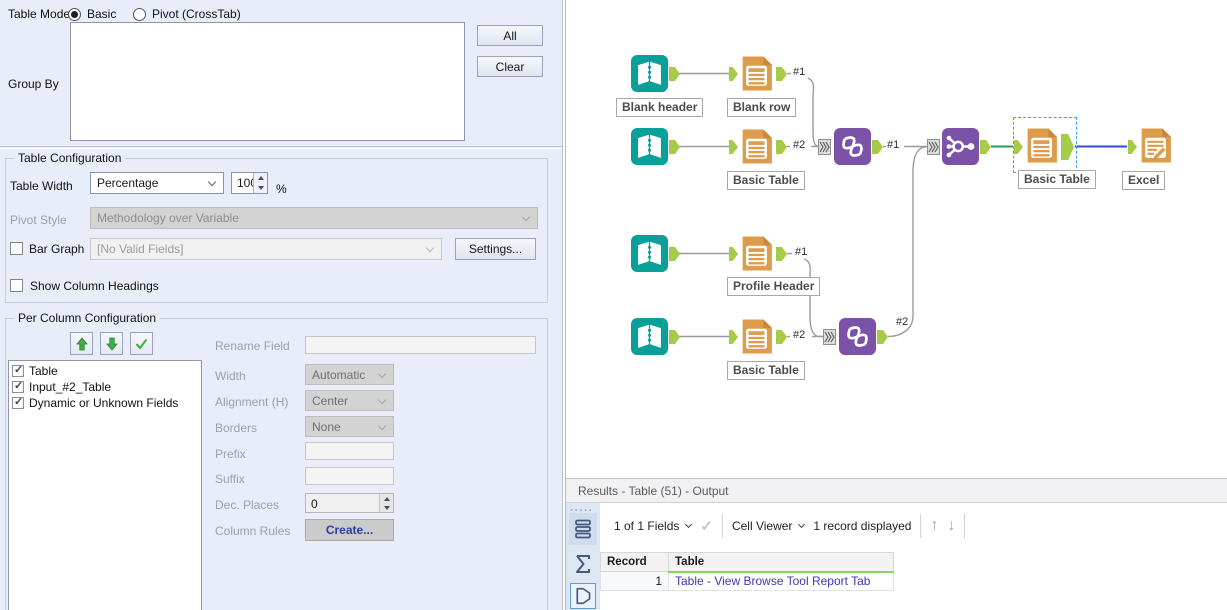 The height and width of the screenshot is (610, 1227). What do you see at coordinates (196, 14) in the screenshot?
I see `radio-pivot-label: Pivot (CrossTab)` at bounding box center [196, 14].